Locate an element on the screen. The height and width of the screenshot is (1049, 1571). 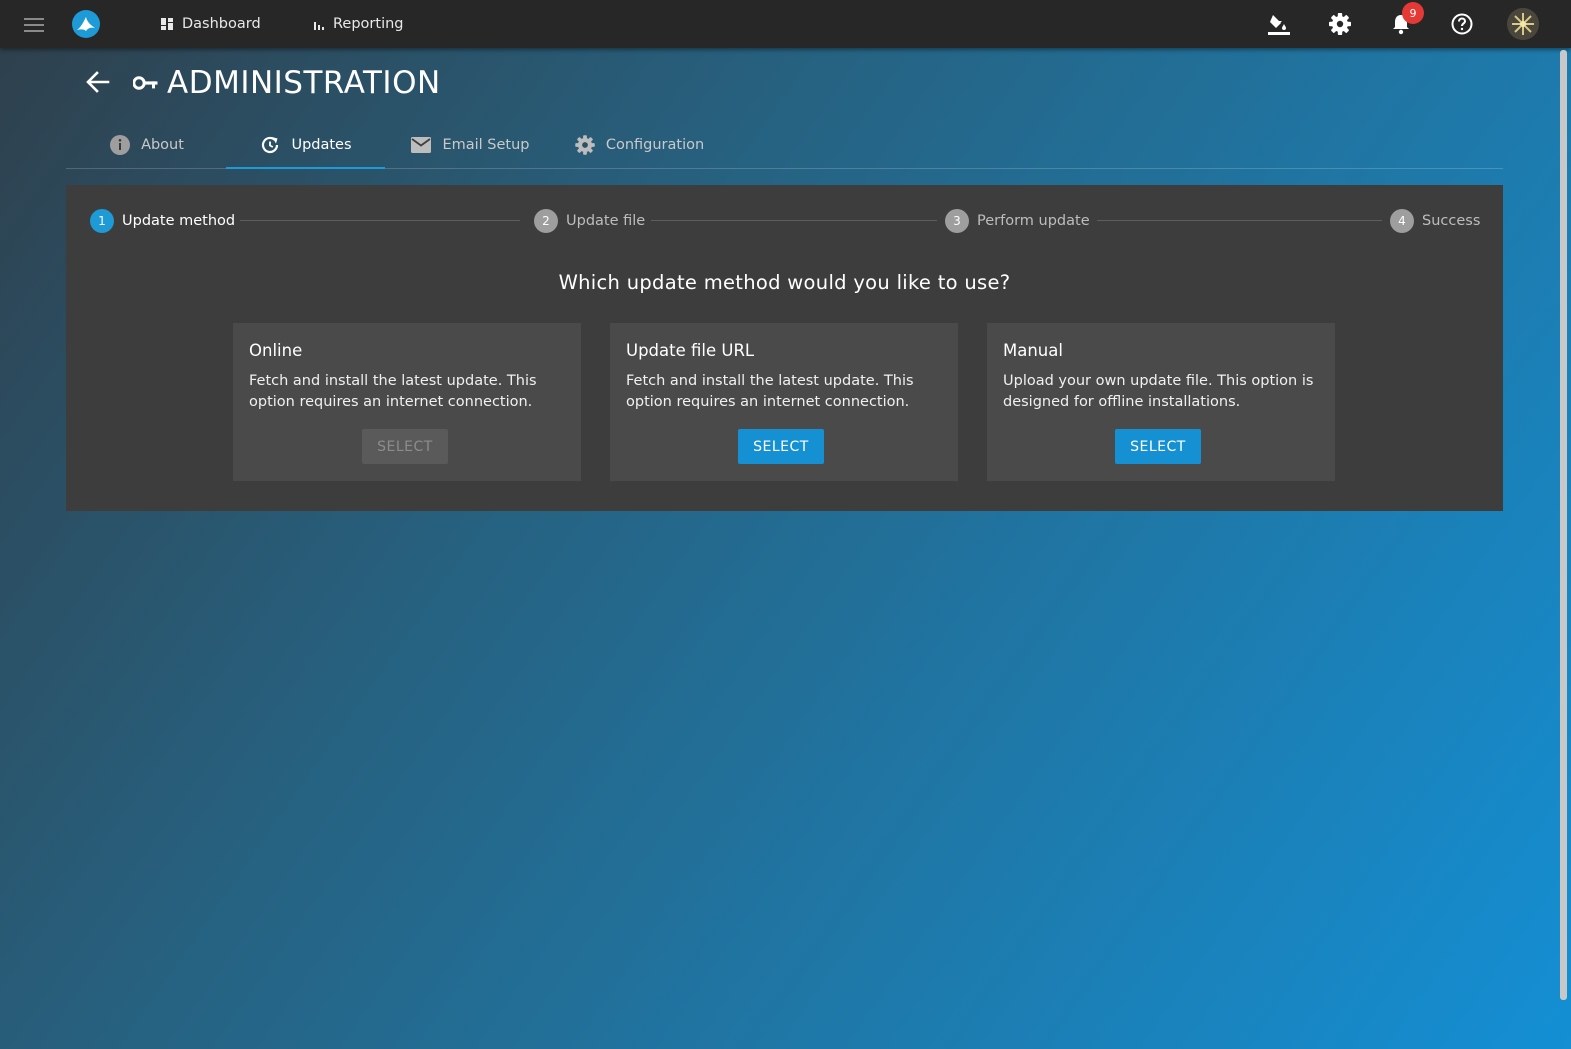
user-avatar is located at coordinates (1523, 24).